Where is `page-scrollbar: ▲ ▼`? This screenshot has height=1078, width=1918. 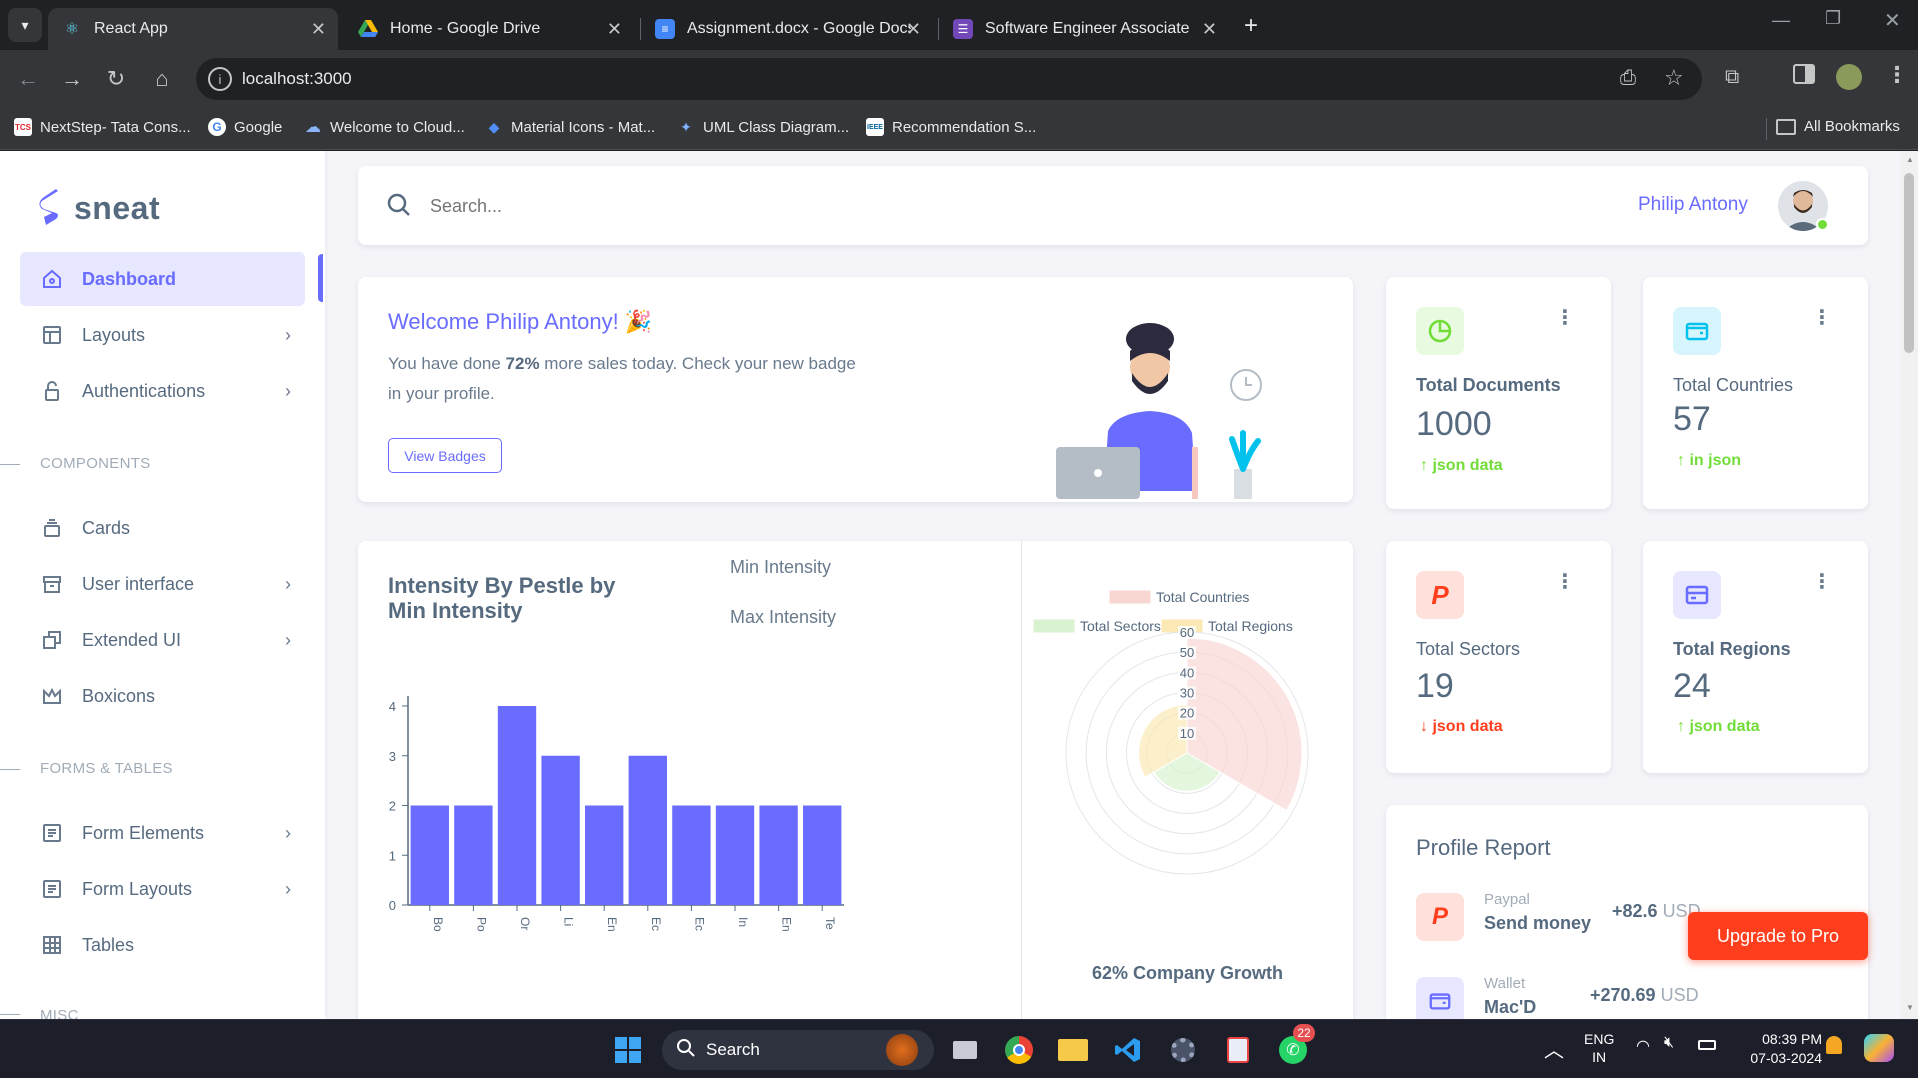 page-scrollbar: ▲ ▼ is located at coordinates (1909, 585).